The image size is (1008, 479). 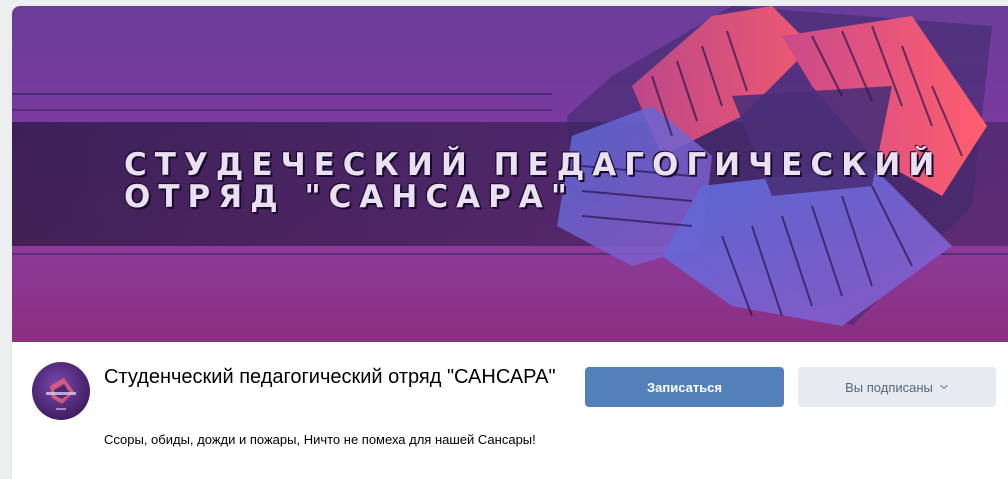 What do you see at coordinates (684, 387) in the screenshot?
I see `join-button: Записаться` at bounding box center [684, 387].